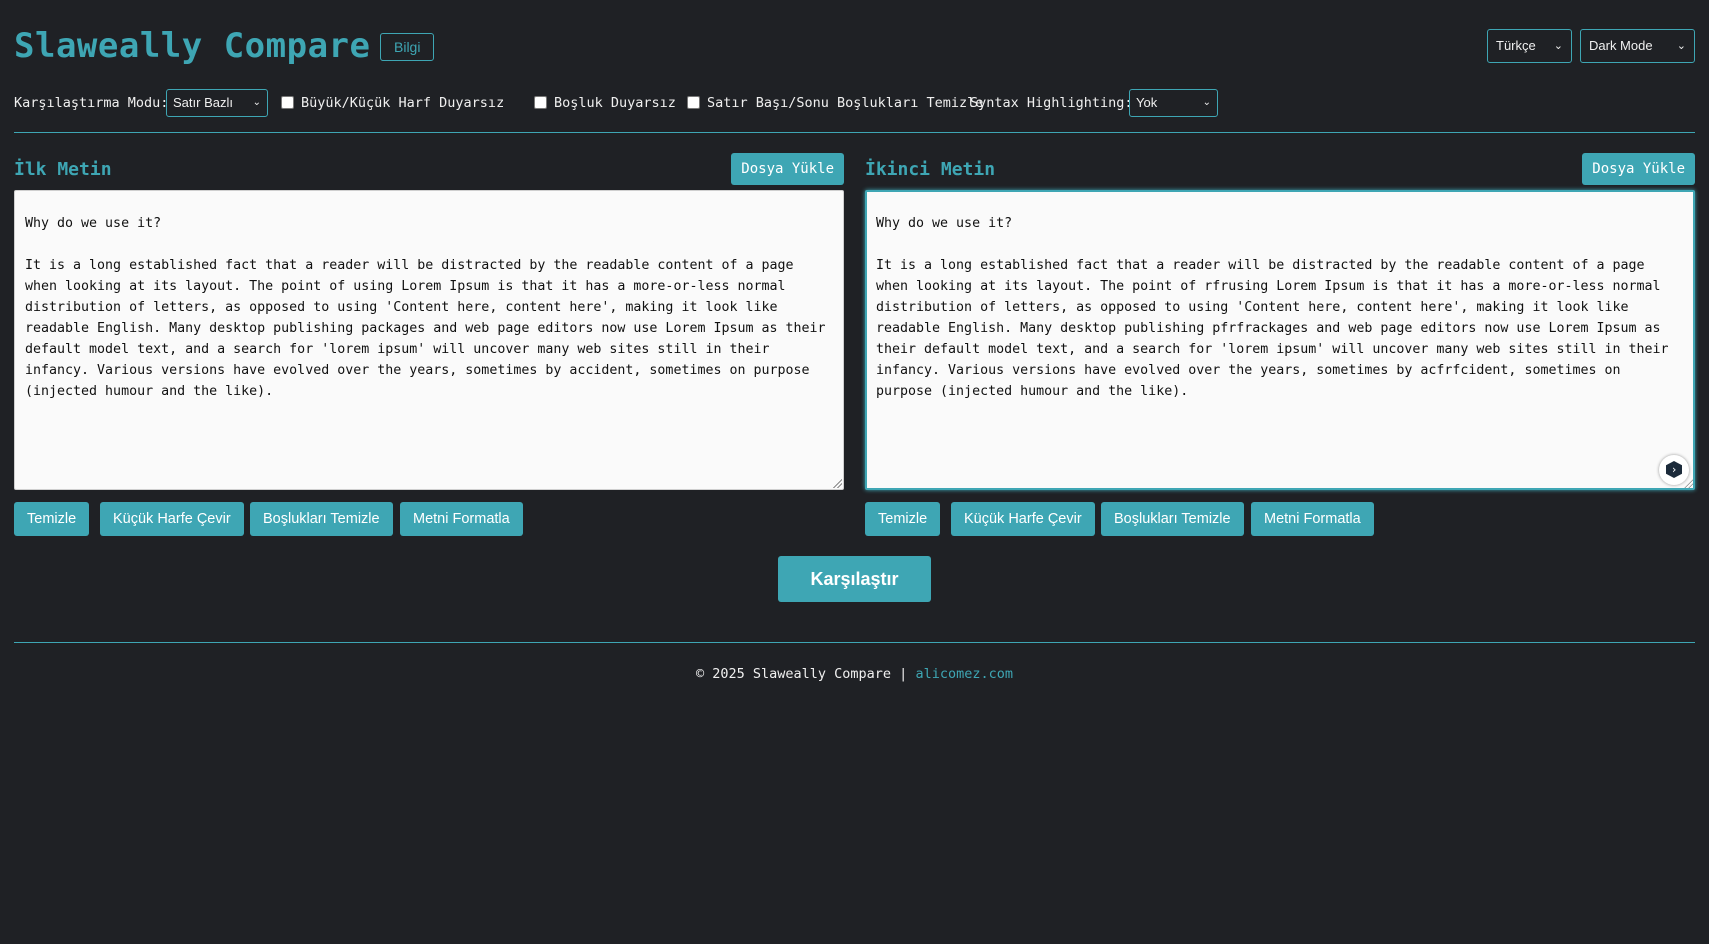  Describe the element at coordinates (1312, 519) in the screenshot. I see `second-format-button: Metni Formatla` at that location.